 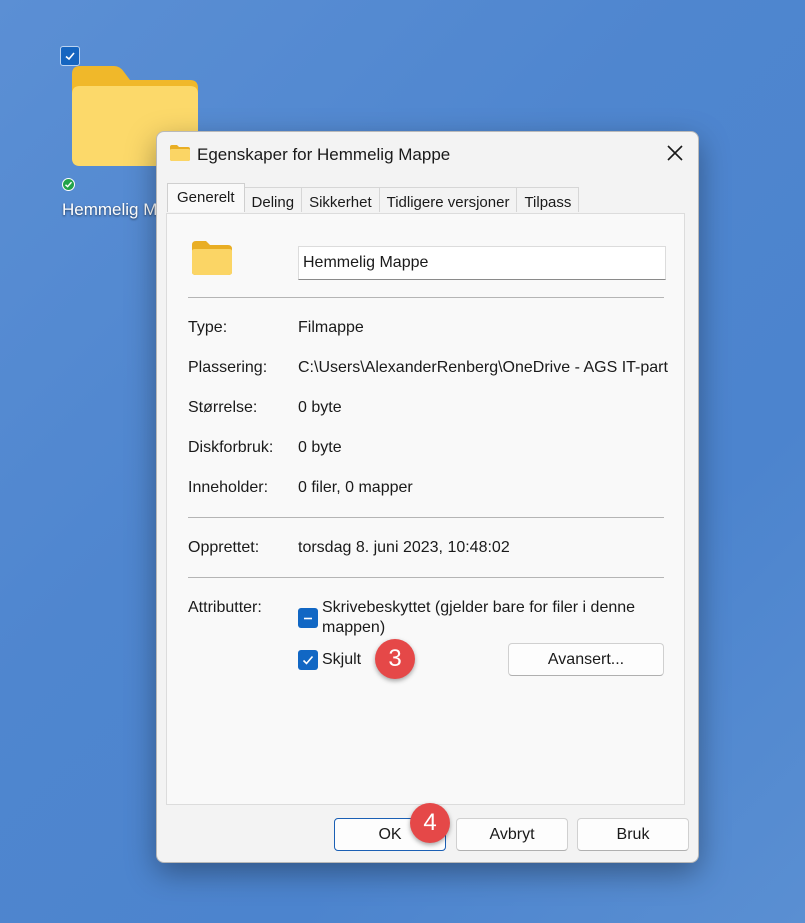 What do you see at coordinates (110, 209) in the screenshot?
I see `desktop-folder-label: Hemmelig M` at bounding box center [110, 209].